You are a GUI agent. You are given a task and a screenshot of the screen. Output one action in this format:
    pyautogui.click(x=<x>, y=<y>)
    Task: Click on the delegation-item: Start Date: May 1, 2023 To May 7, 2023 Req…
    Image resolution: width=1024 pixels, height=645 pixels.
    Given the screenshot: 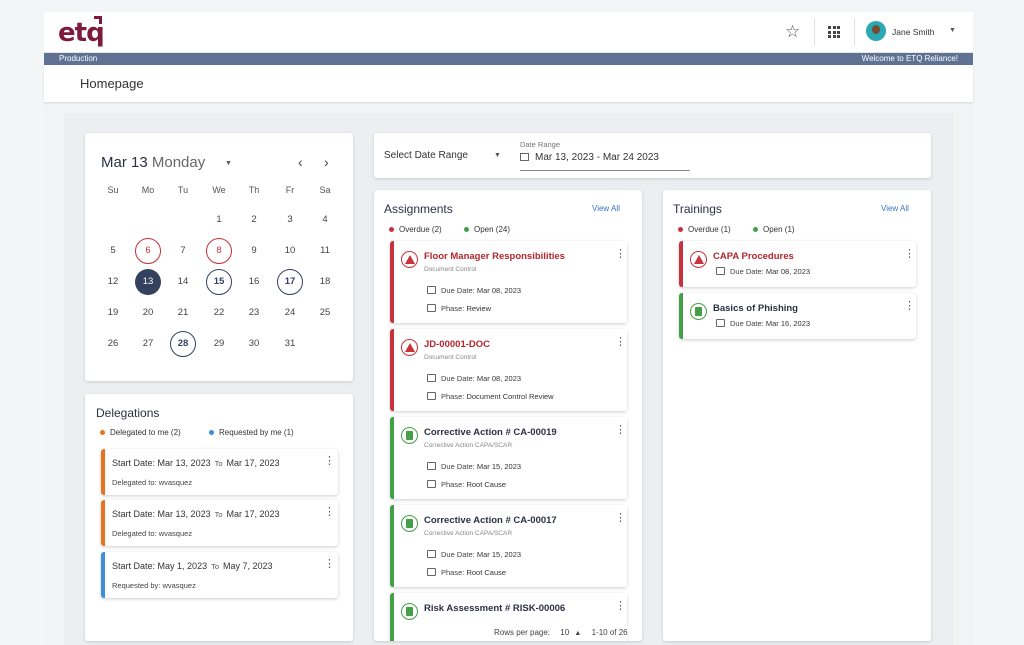 What is the action you would take?
    pyautogui.click(x=219, y=575)
    